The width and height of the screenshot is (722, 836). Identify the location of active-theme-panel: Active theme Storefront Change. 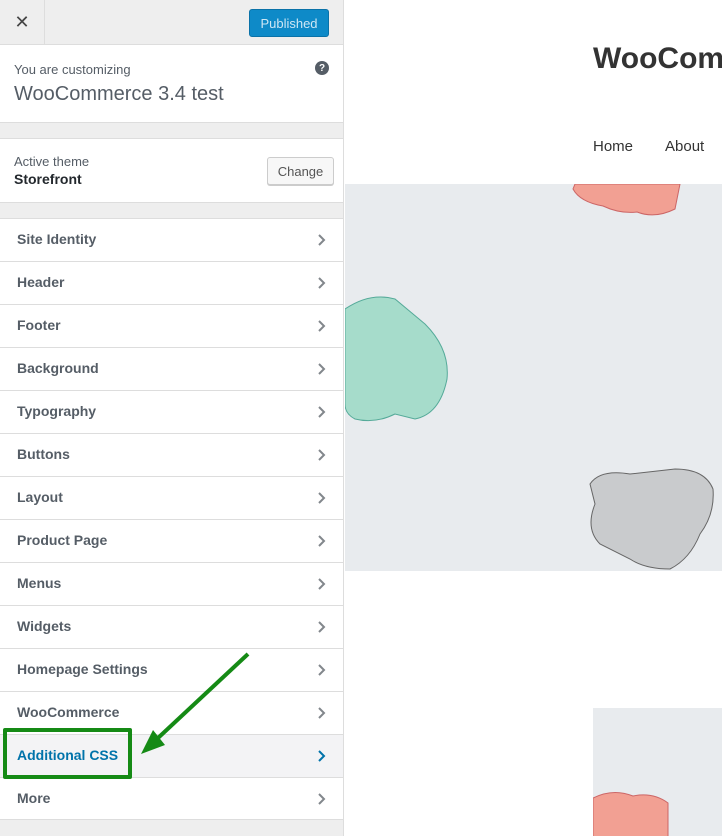
(171, 170).